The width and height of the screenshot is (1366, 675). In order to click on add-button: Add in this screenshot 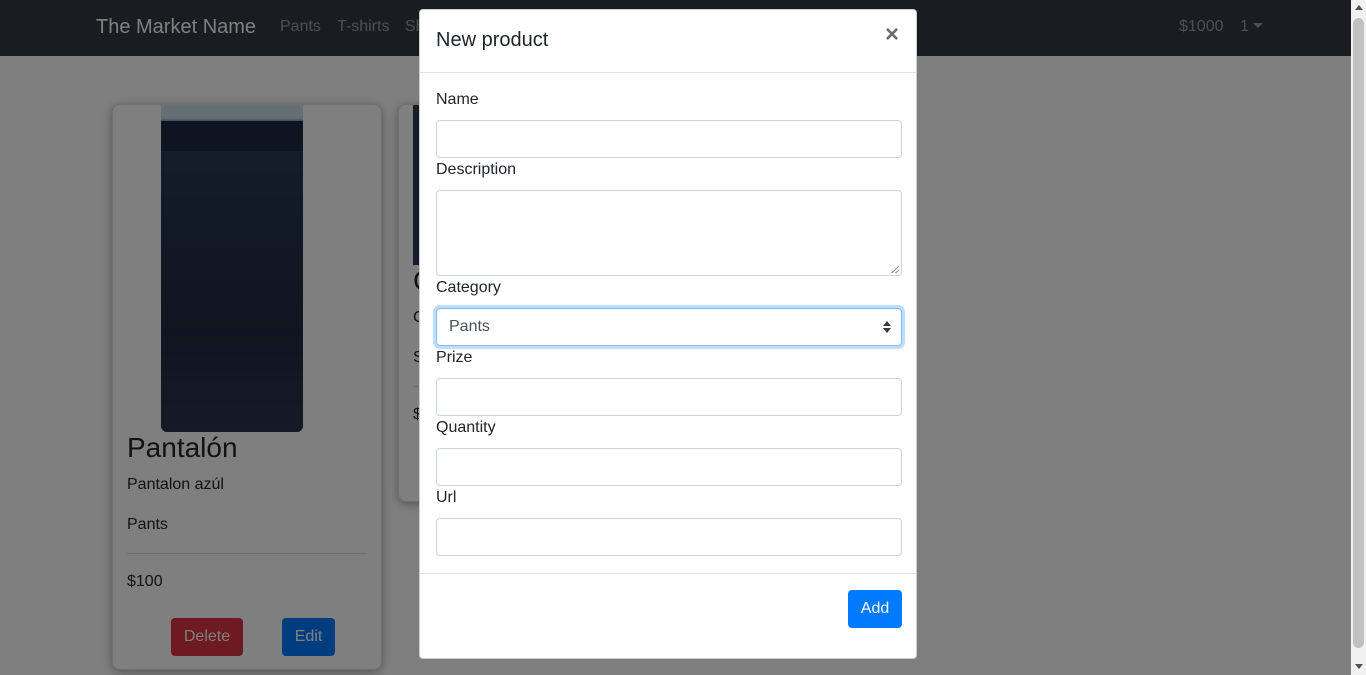, I will do `click(875, 609)`.